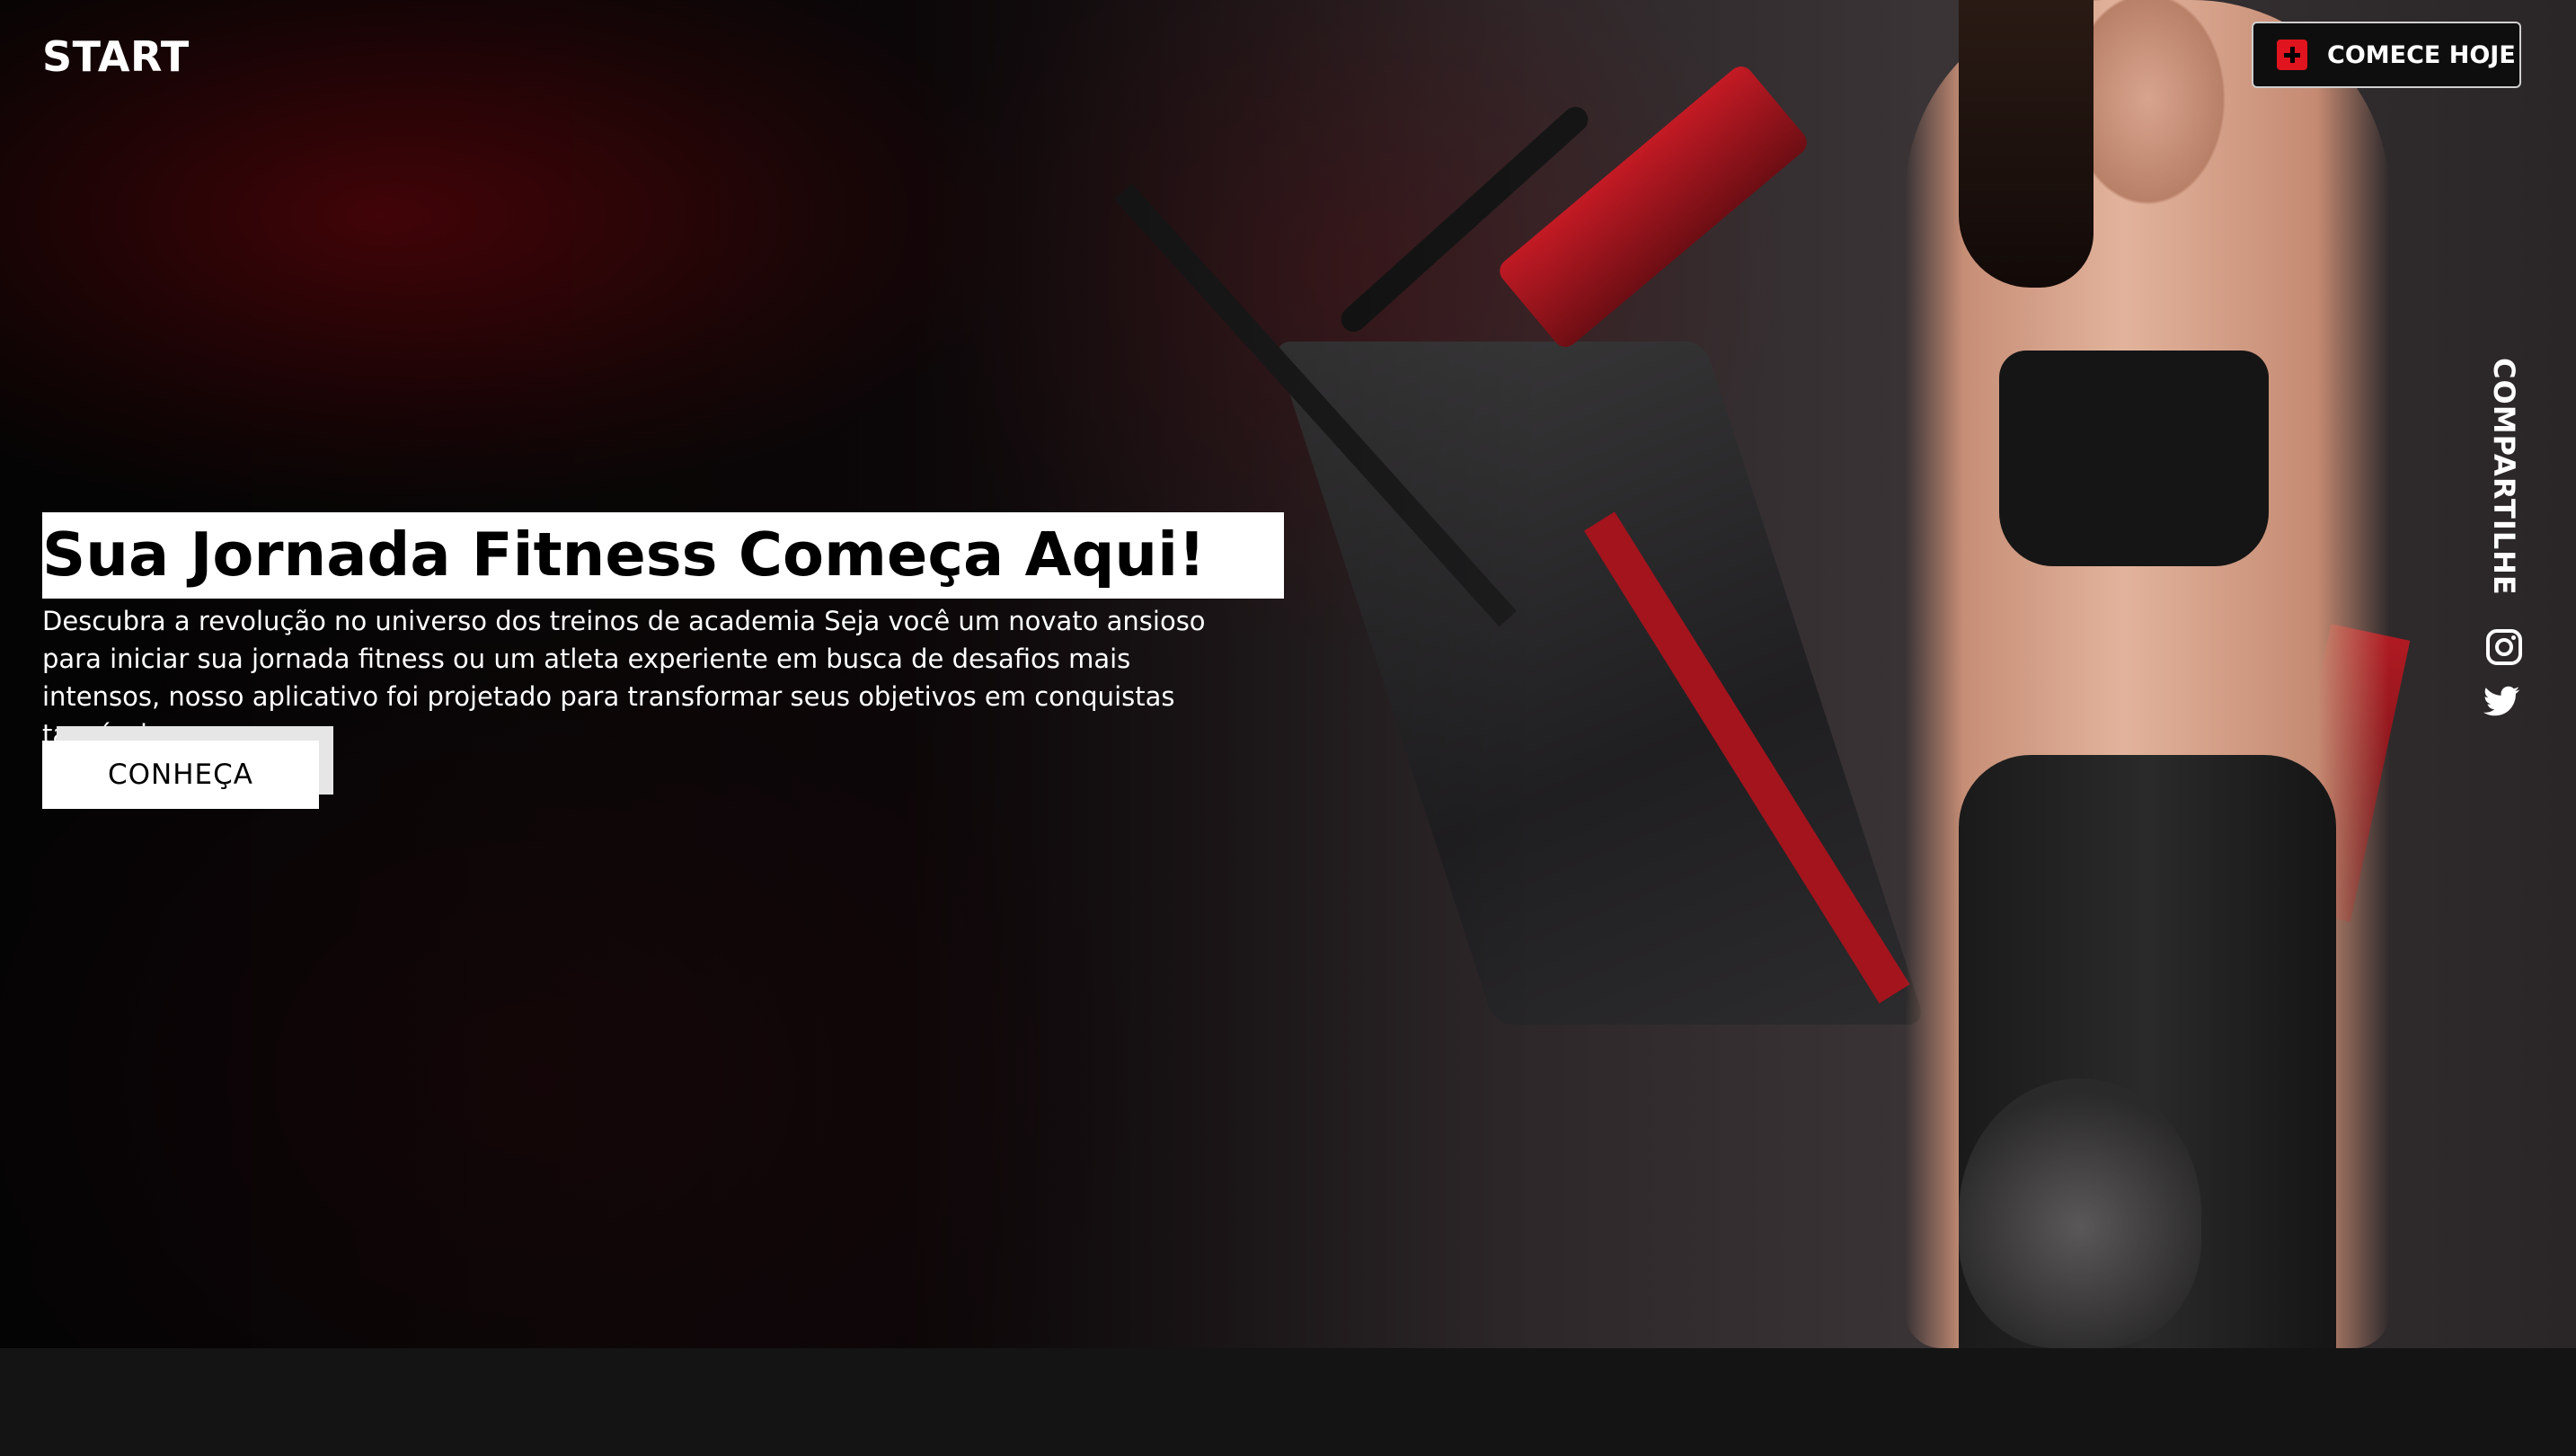 The image size is (2576, 1456). What do you see at coordinates (116, 57) in the screenshot?
I see `brand-logo: START` at bounding box center [116, 57].